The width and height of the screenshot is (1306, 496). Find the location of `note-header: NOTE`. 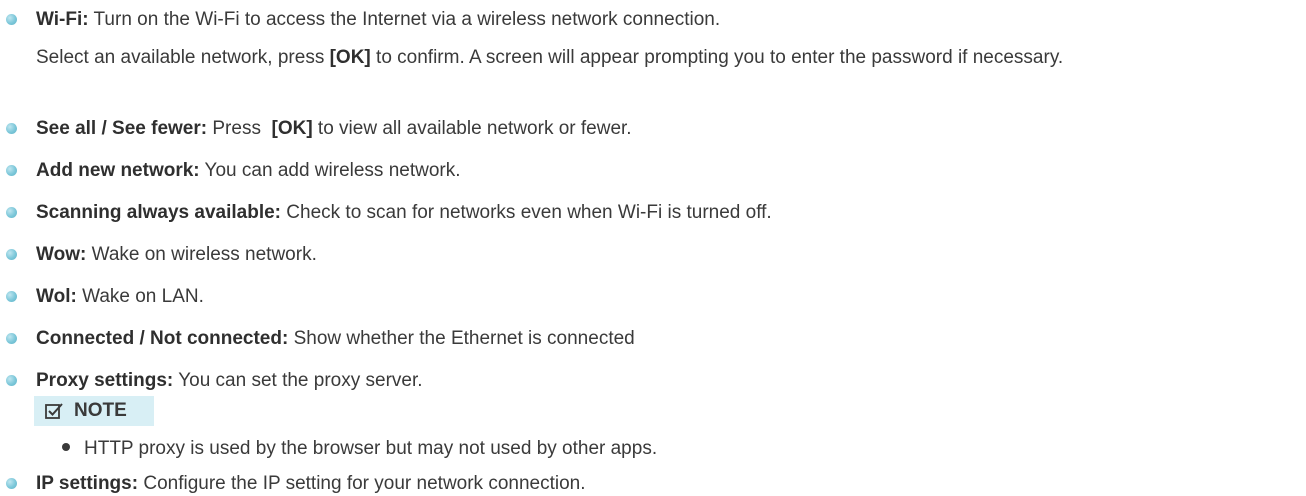

note-header: NOTE is located at coordinates (94, 411).